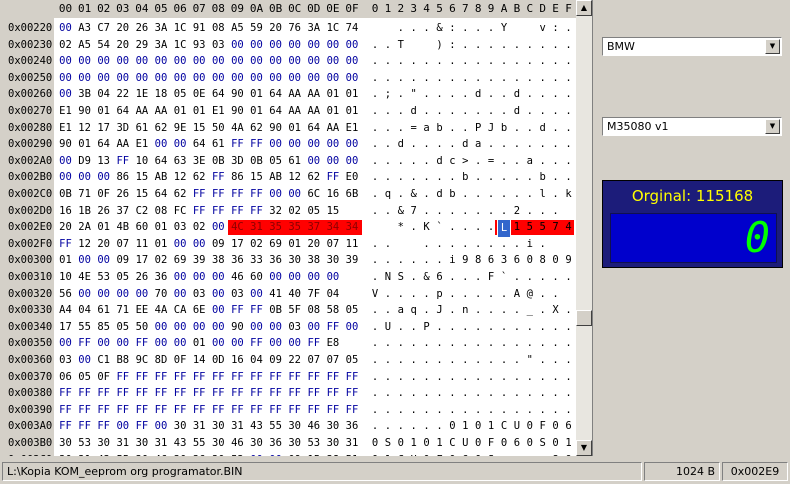 The image size is (790, 484). I want to click on ascii-char: b, so click(465, 177).